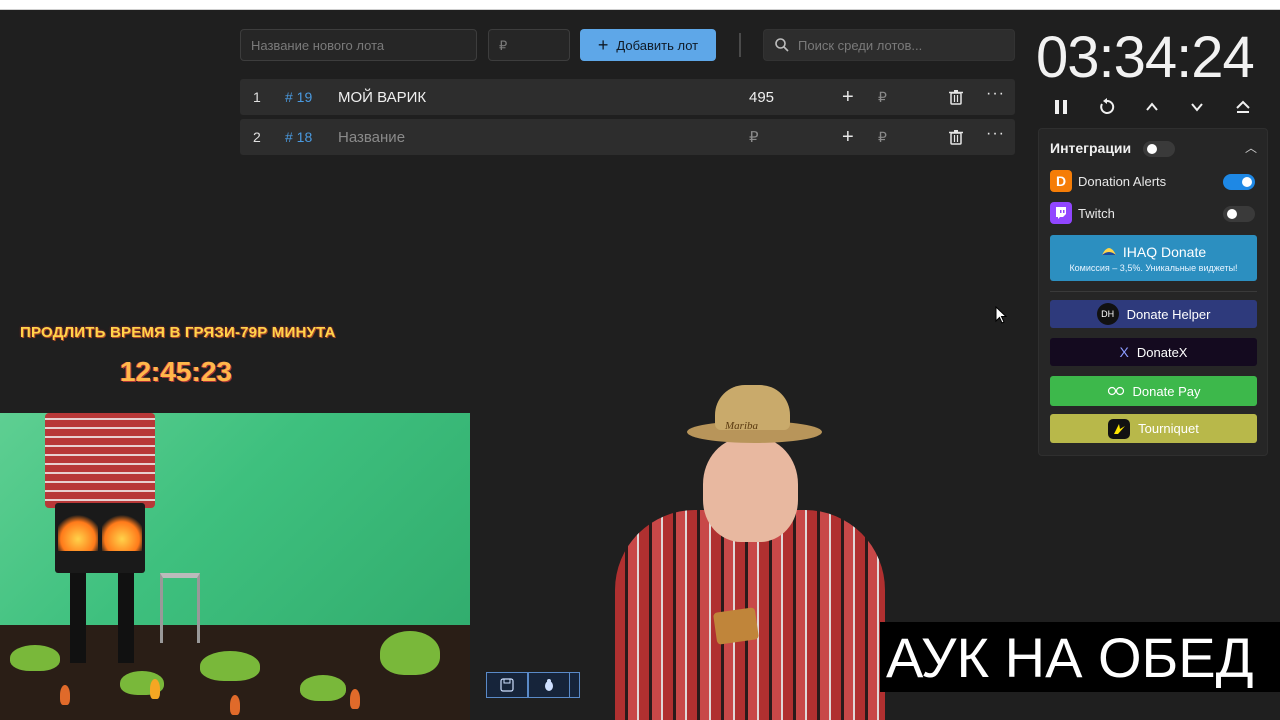  I want to click on integrations-title: Интеграции, so click(1091, 148).